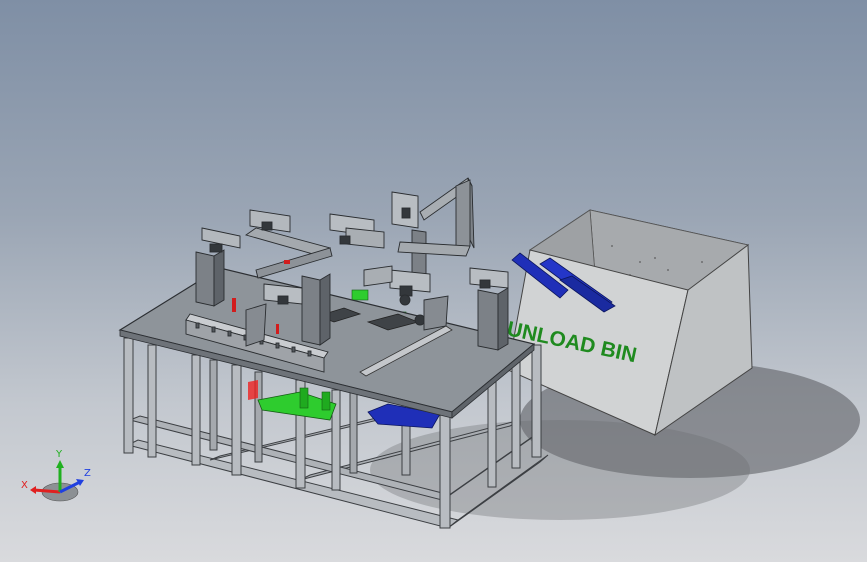 The height and width of the screenshot is (562, 867). I want to click on coordinate-triad: X Y Z, so click(56, 475).